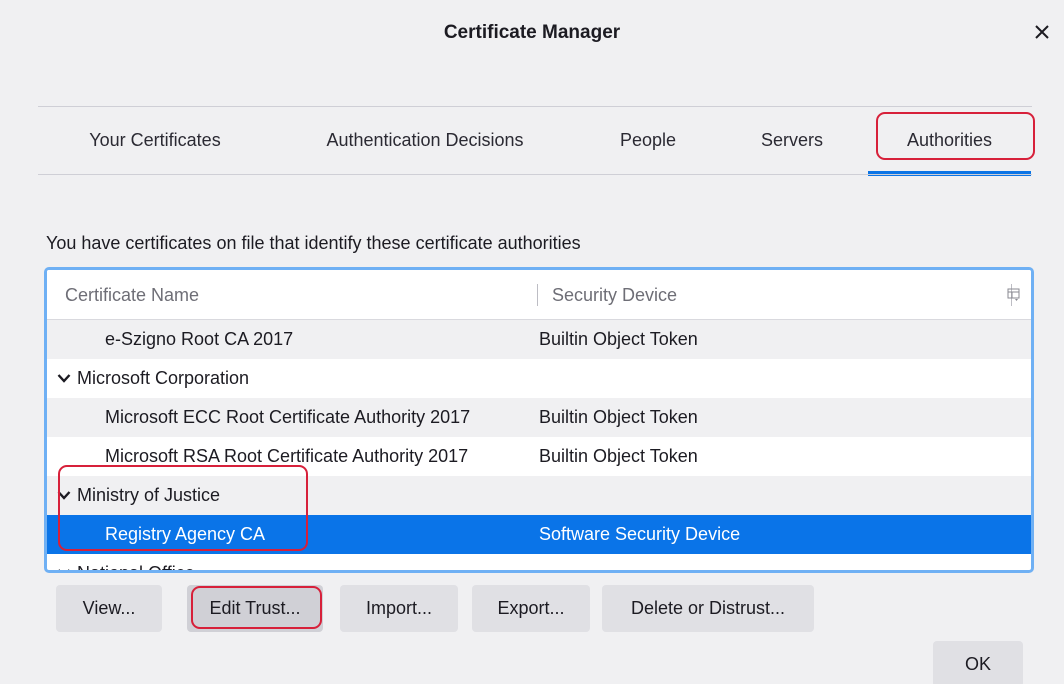 The image size is (1064, 684). What do you see at coordinates (539, 378) in the screenshot?
I see `tree-row-group: Microsoft Corporation` at bounding box center [539, 378].